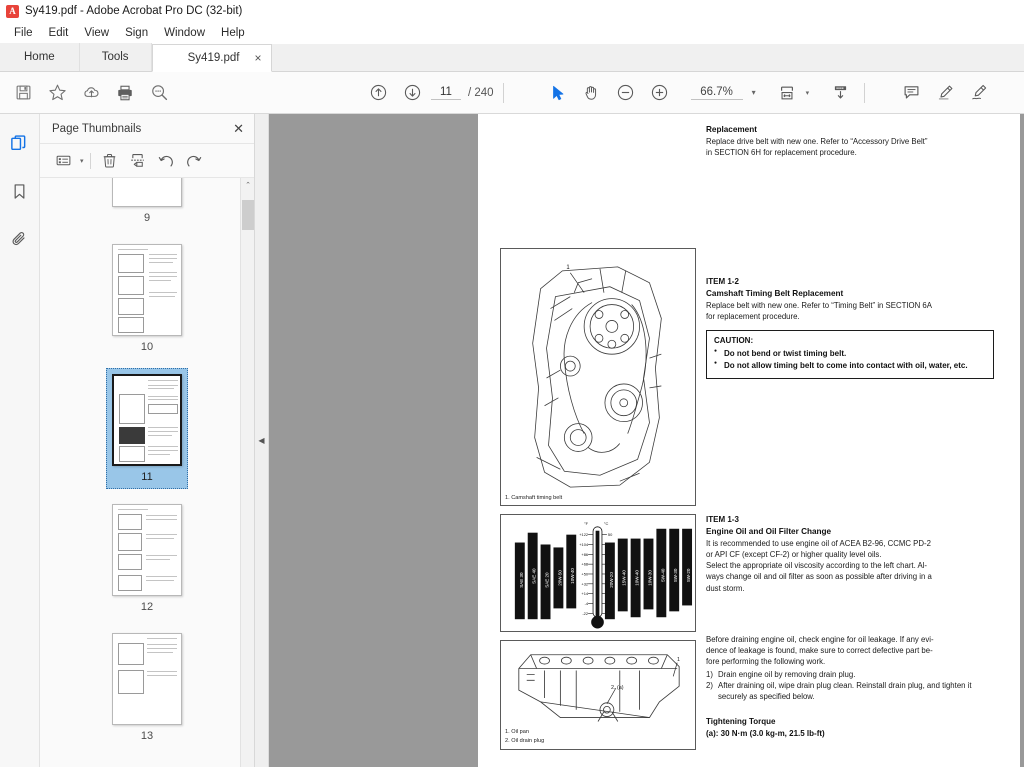 The width and height of the screenshot is (1024, 768). Describe the element at coordinates (12, 11) in the screenshot. I see `acrobat-logo-icon: A` at that location.